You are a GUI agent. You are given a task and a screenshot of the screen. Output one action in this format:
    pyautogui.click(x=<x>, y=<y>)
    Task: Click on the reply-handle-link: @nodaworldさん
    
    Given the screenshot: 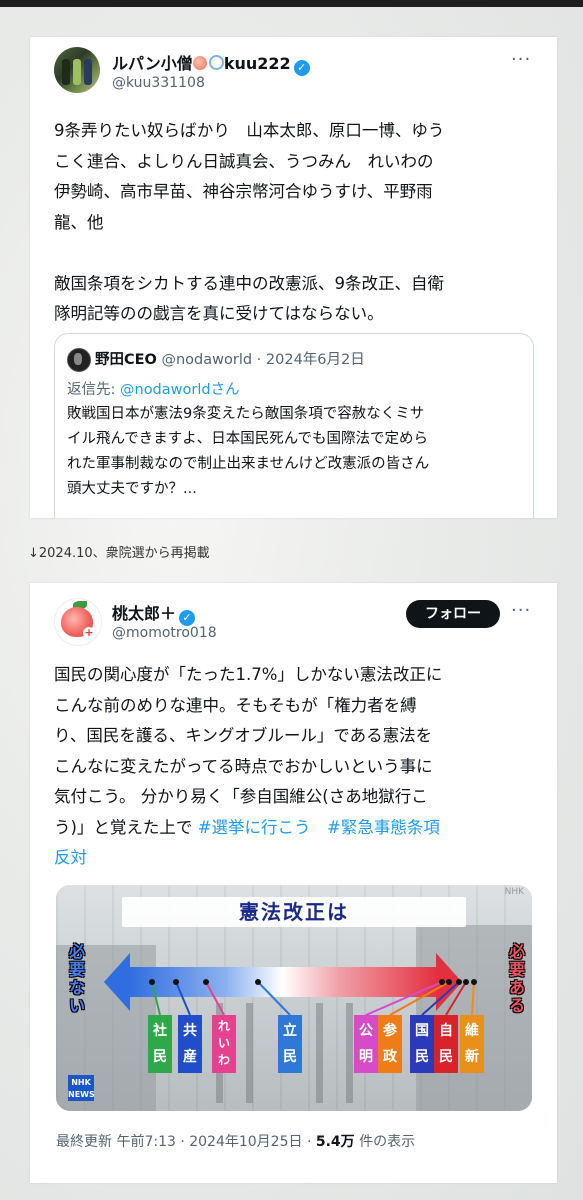 What is the action you would take?
    pyautogui.click(x=180, y=390)
    